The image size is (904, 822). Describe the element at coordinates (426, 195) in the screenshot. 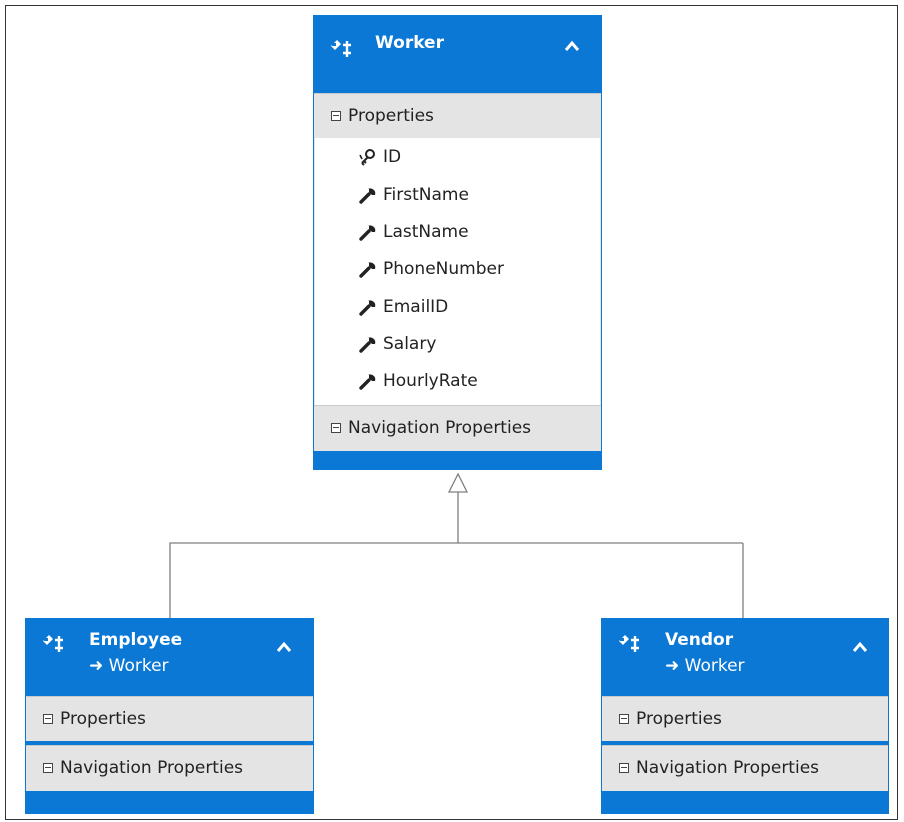

I see `property-name: FirstName` at that location.